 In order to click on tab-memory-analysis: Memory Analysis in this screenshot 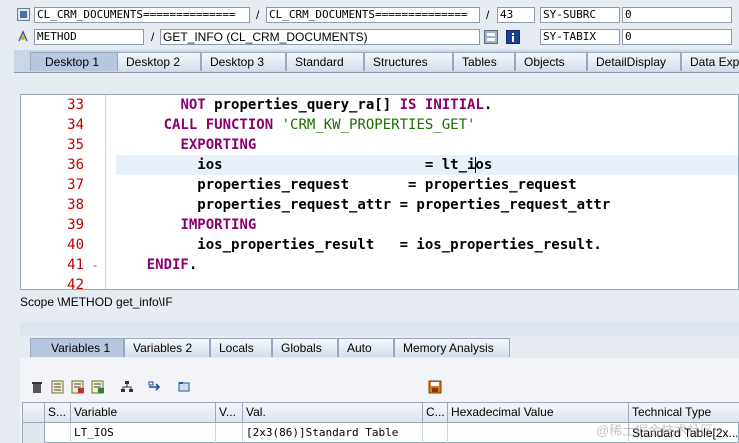, I will do `click(452, 347)`.